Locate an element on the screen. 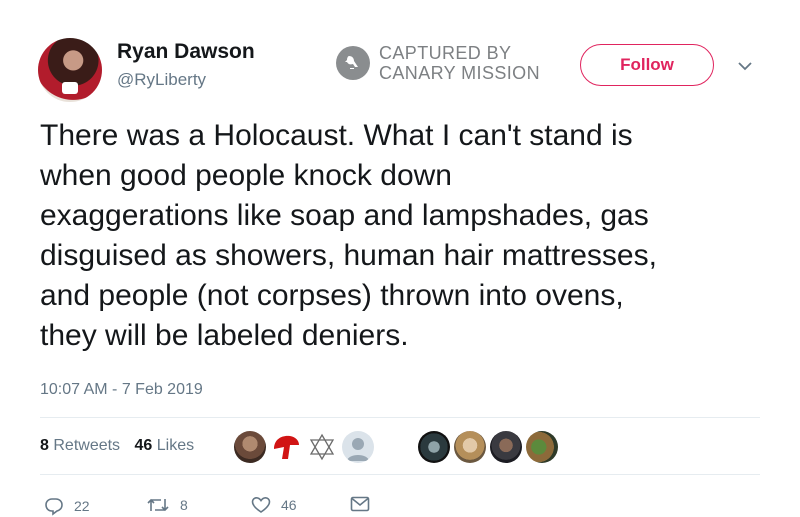 Image resolution: width=800 pixels, height=517 pixels. retweet-count: 8 is located at coordinates (184, 505).